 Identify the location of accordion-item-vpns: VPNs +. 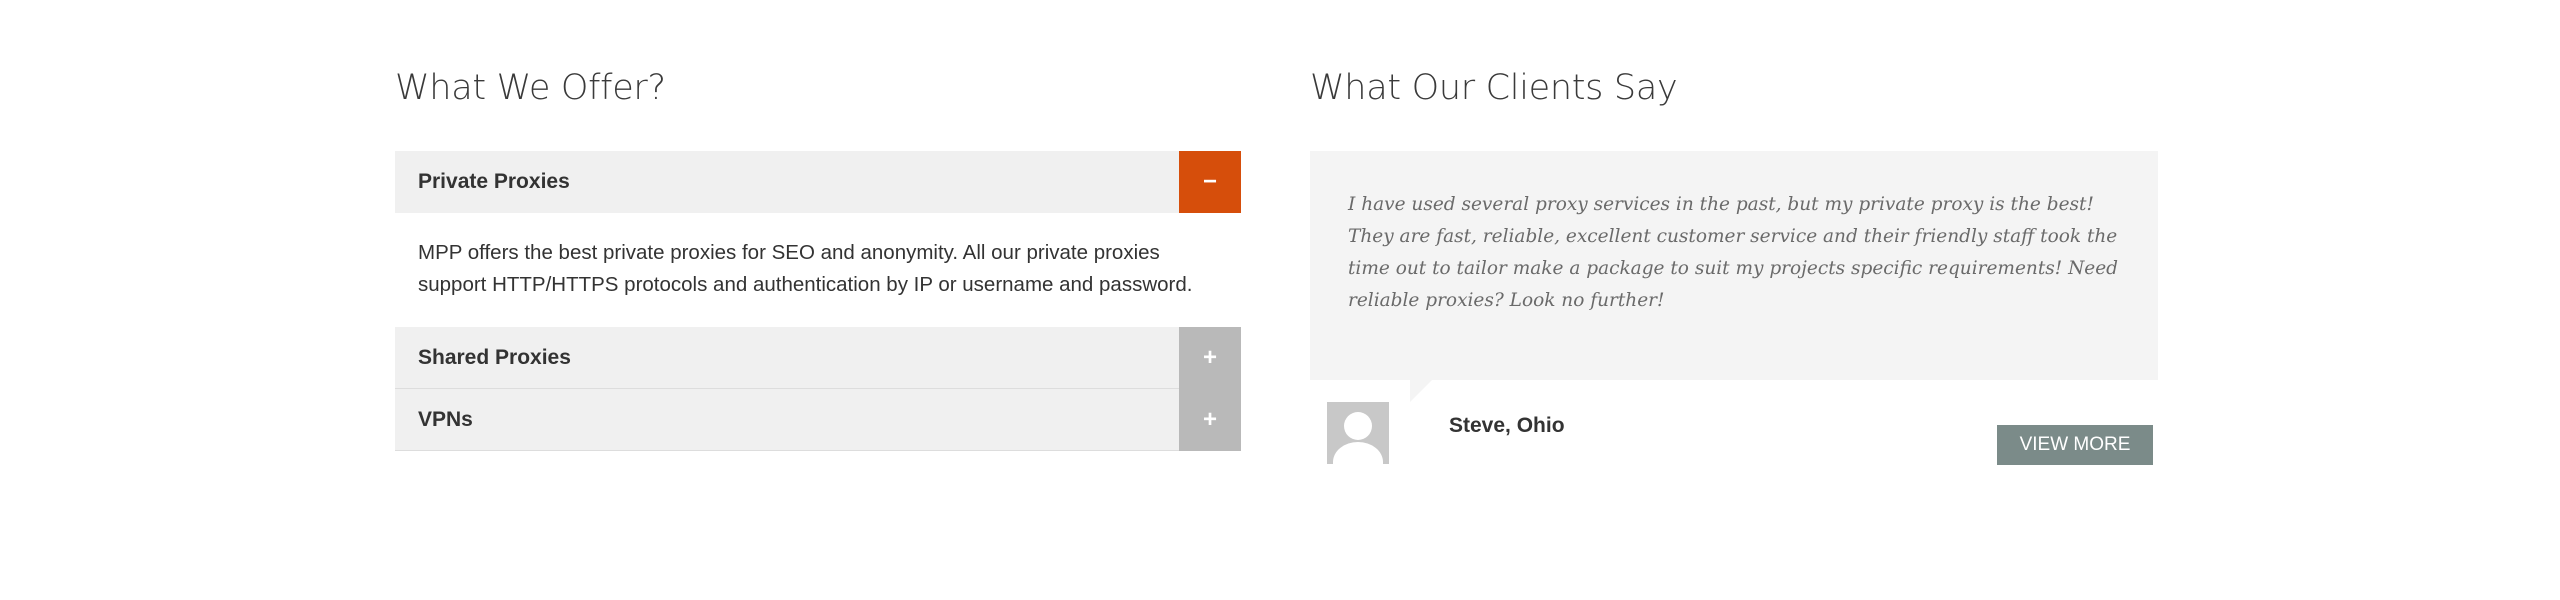
(818, 420).